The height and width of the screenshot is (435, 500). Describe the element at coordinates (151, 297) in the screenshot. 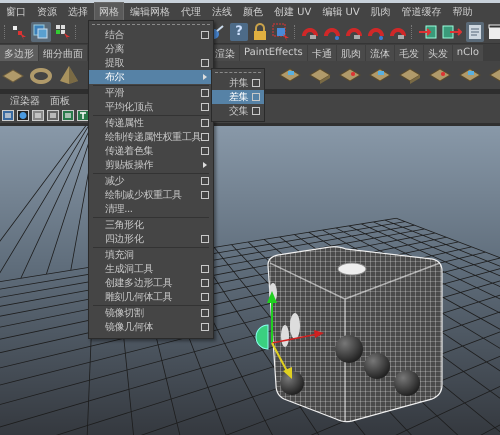

I see `menu-item: 雕刻几何体工具` at that location.